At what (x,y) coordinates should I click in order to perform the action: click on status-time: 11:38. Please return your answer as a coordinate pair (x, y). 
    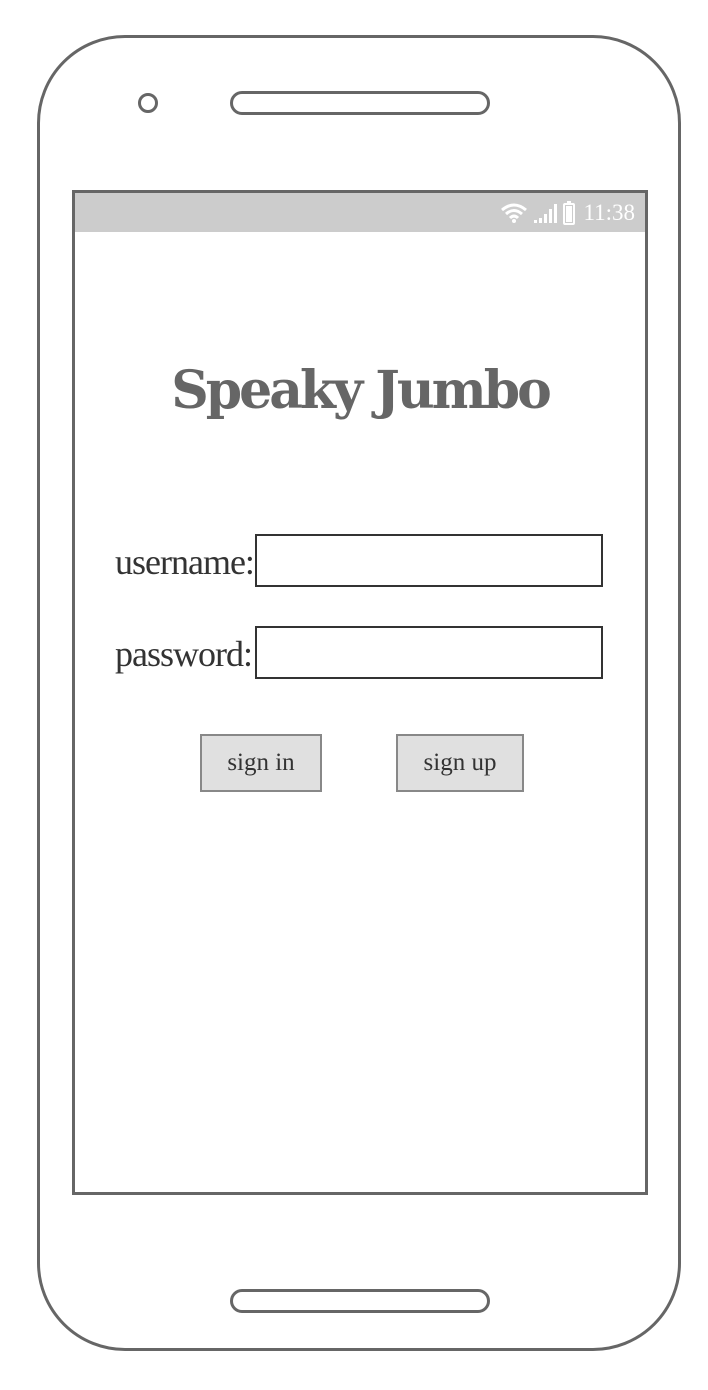
    Looking at the image, I should click on (609, 212).